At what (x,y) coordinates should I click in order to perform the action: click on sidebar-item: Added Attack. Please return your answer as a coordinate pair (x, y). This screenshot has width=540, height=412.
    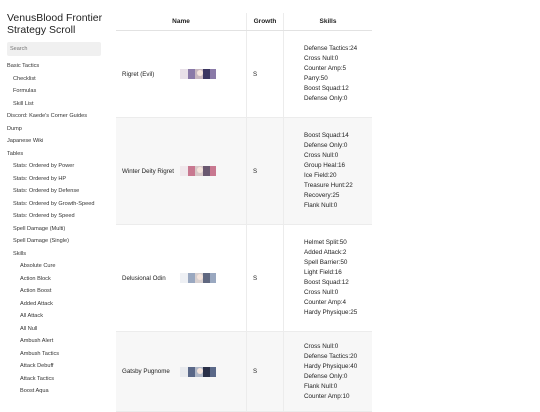
    Looking at the image, I should click on (57, 304).